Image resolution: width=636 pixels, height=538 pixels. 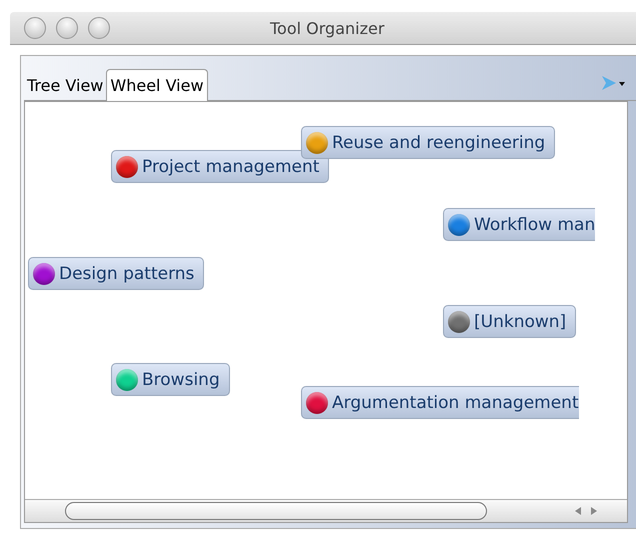 I want to click on zoom-button, so click(x=99, y=28).